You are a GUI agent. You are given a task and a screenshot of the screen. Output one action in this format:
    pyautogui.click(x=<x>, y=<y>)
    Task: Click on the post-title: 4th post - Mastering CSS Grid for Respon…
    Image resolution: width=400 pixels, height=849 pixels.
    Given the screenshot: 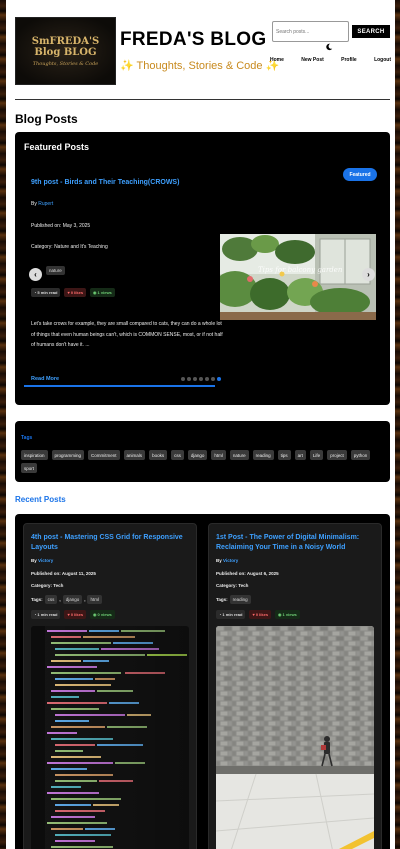 What is the action you would take?
    pyautogui.click(x=111, y=543)
    